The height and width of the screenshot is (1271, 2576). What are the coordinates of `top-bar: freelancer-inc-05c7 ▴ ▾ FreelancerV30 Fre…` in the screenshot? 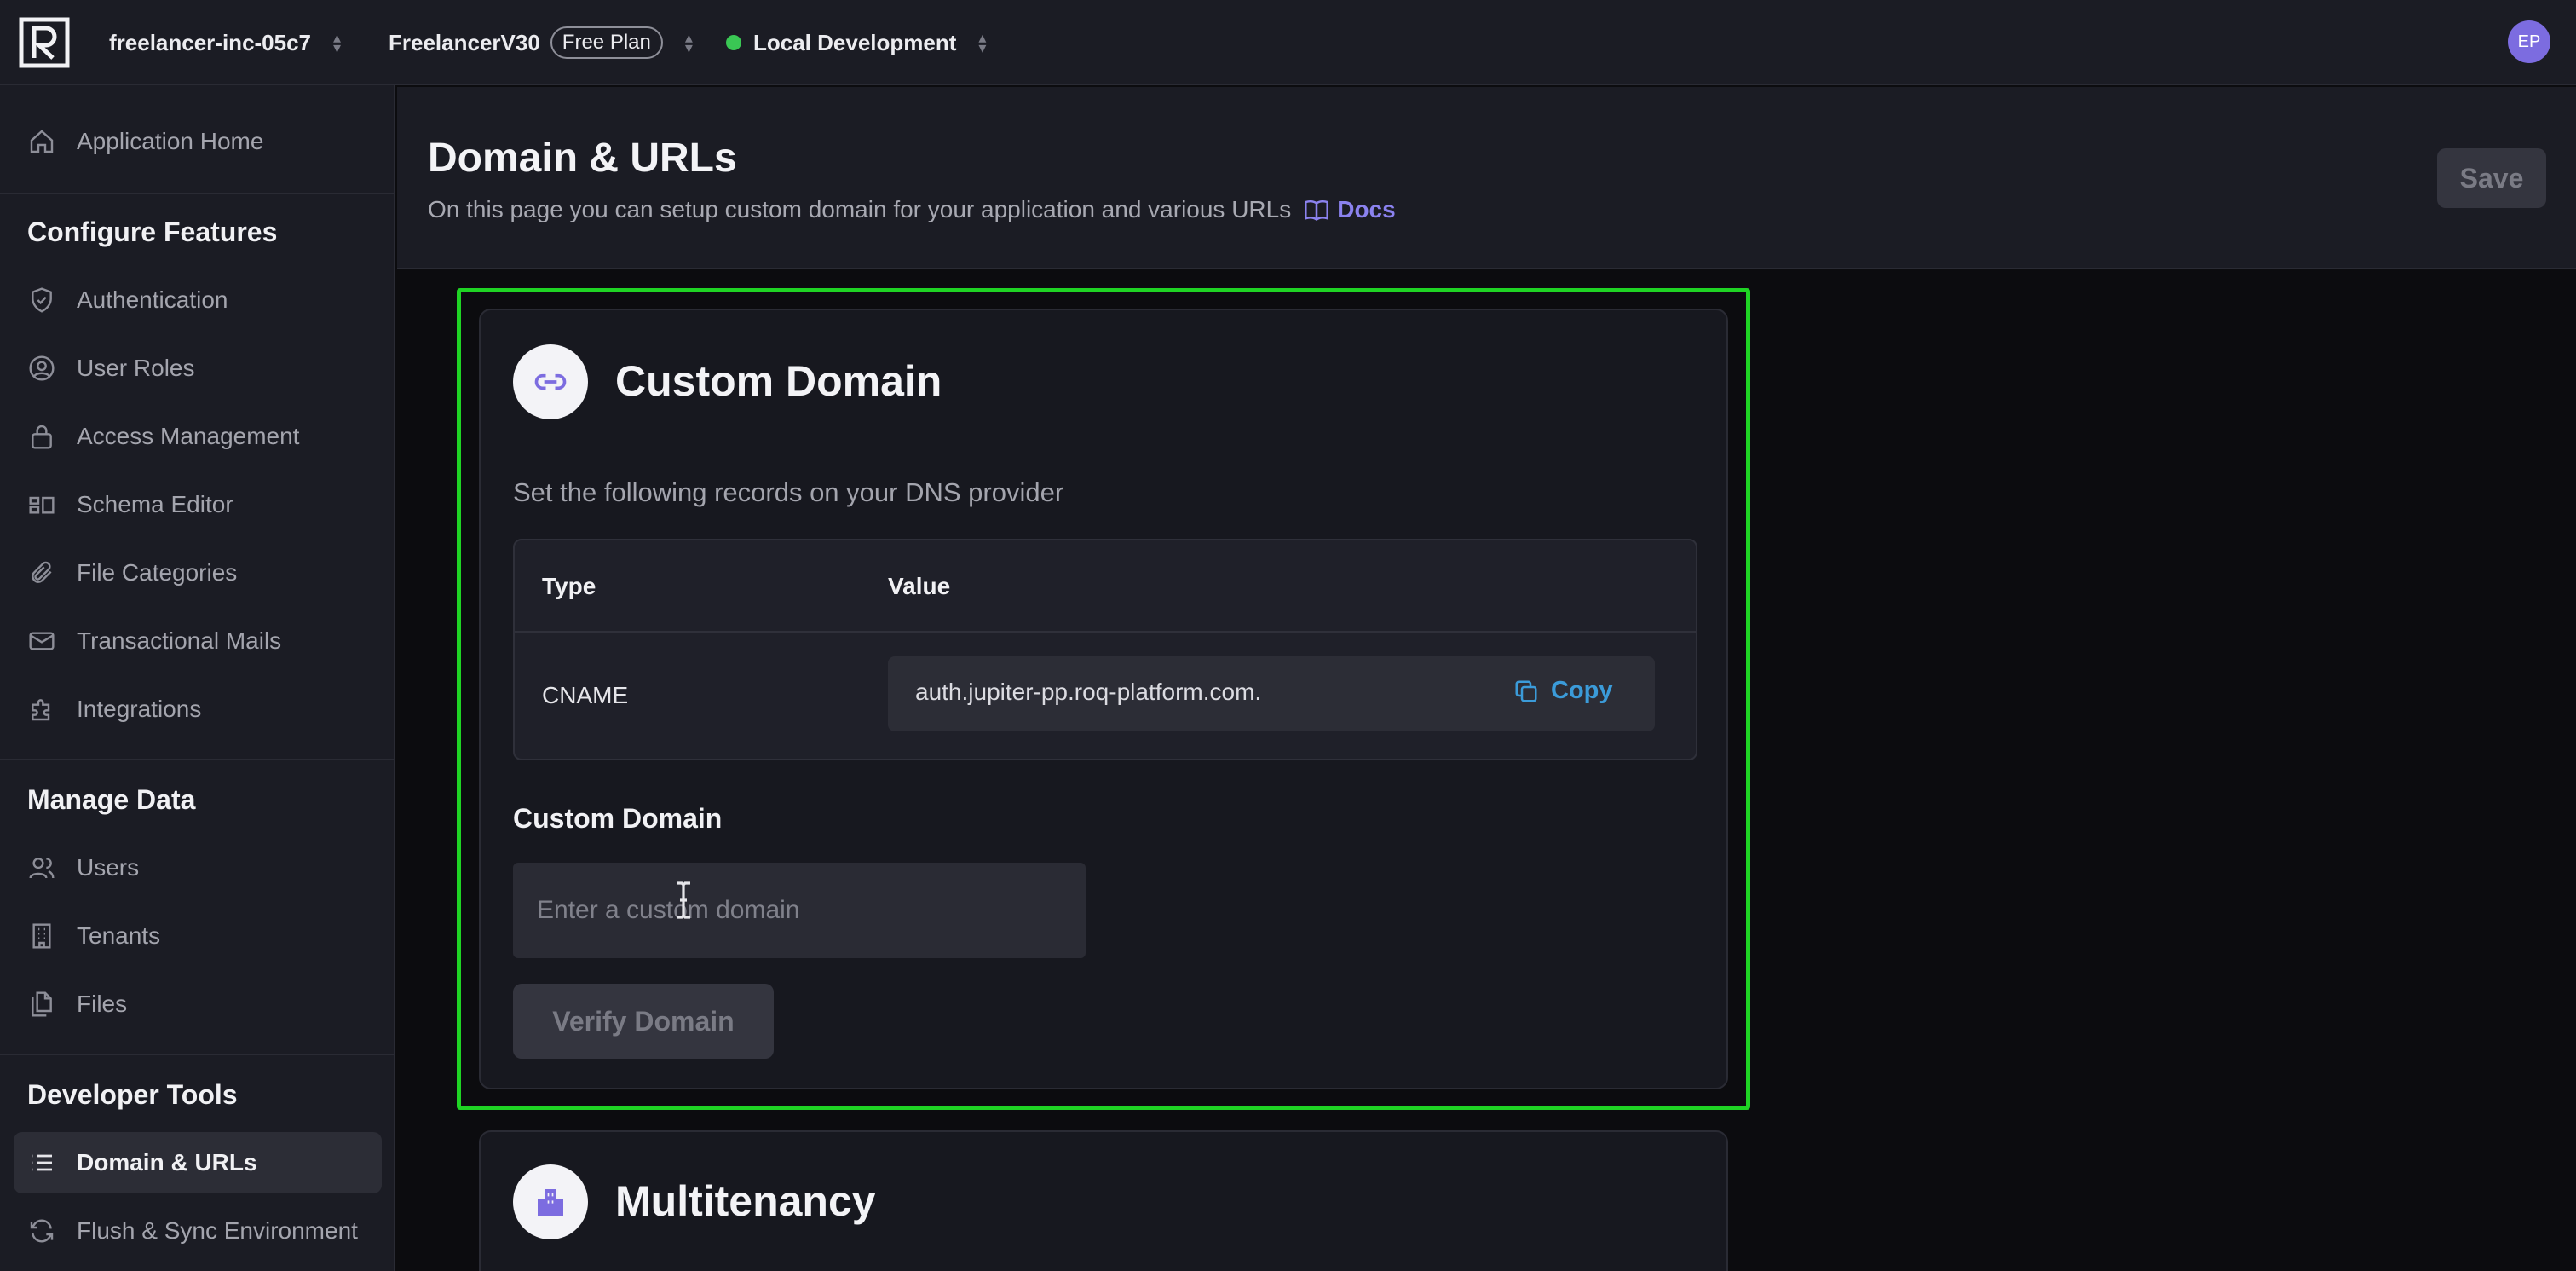 It's located at (1288, 42).